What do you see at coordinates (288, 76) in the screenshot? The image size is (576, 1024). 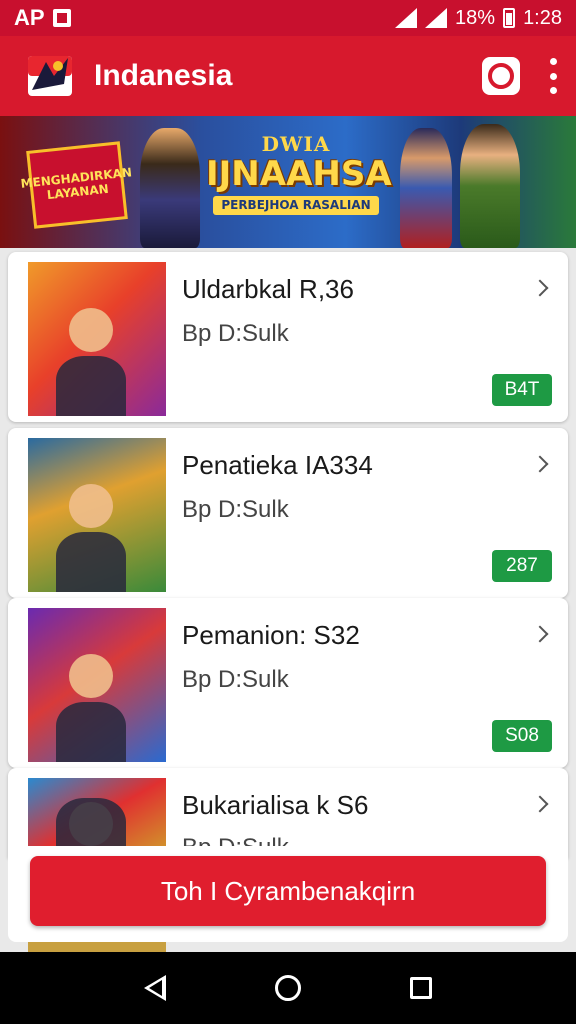 I see `app-bar: Indanesia` at bounding box center [288, 76].